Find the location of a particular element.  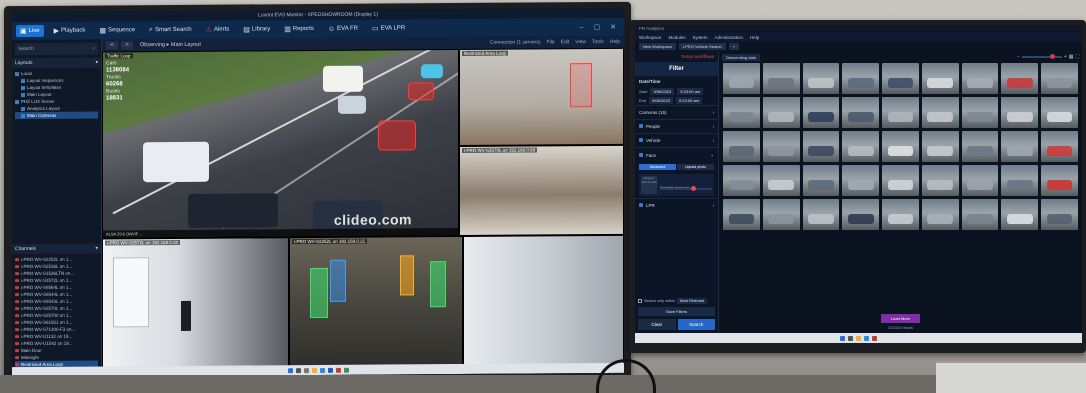

tab-eva-lpr: ▭ EVA LPR is located at coordinates (388, 28).